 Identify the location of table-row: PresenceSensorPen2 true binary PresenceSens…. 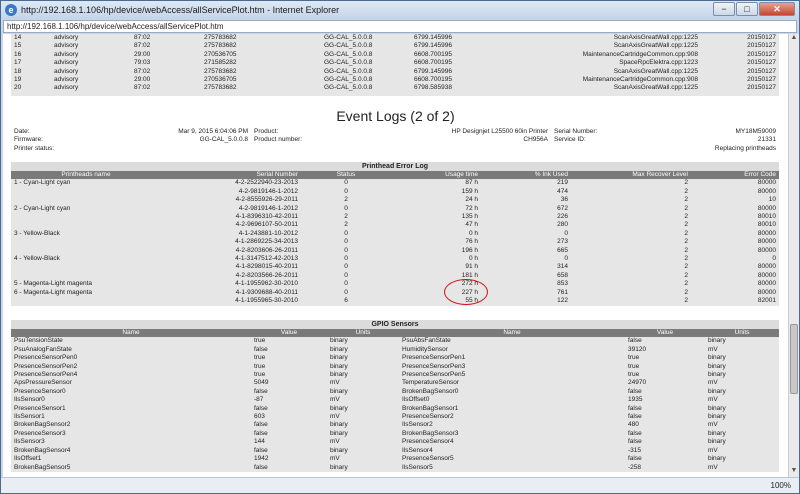
(395, 367).